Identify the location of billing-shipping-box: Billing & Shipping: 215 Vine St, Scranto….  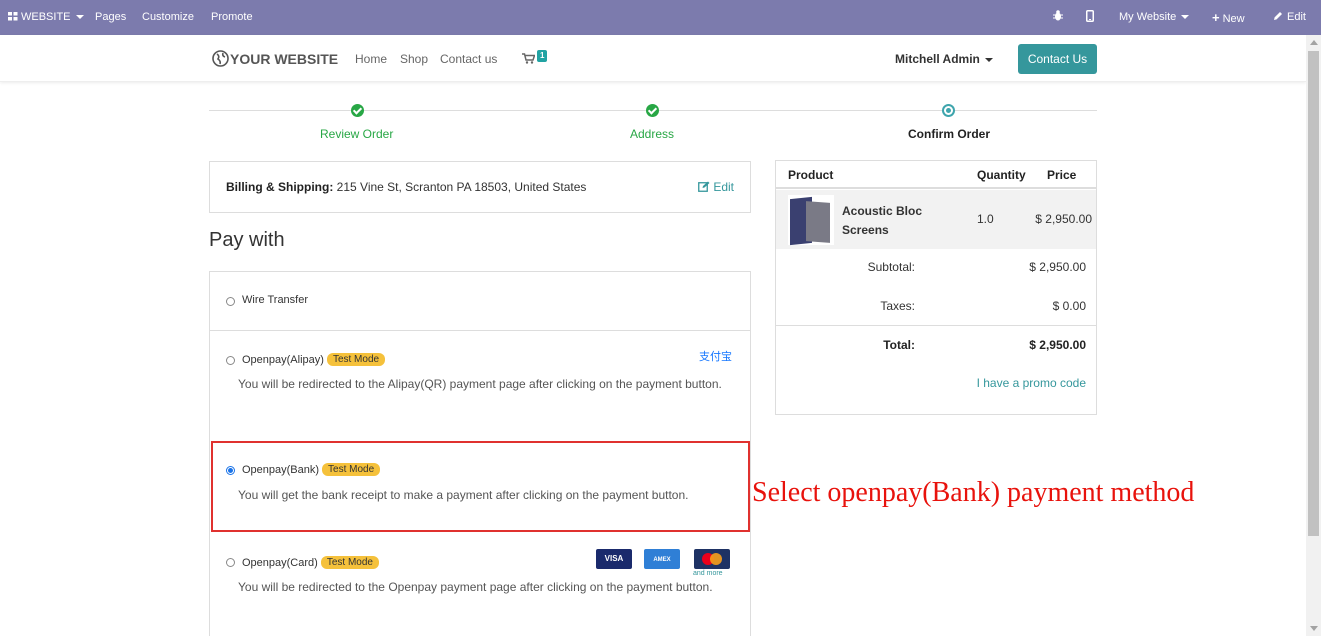
(480, 187).